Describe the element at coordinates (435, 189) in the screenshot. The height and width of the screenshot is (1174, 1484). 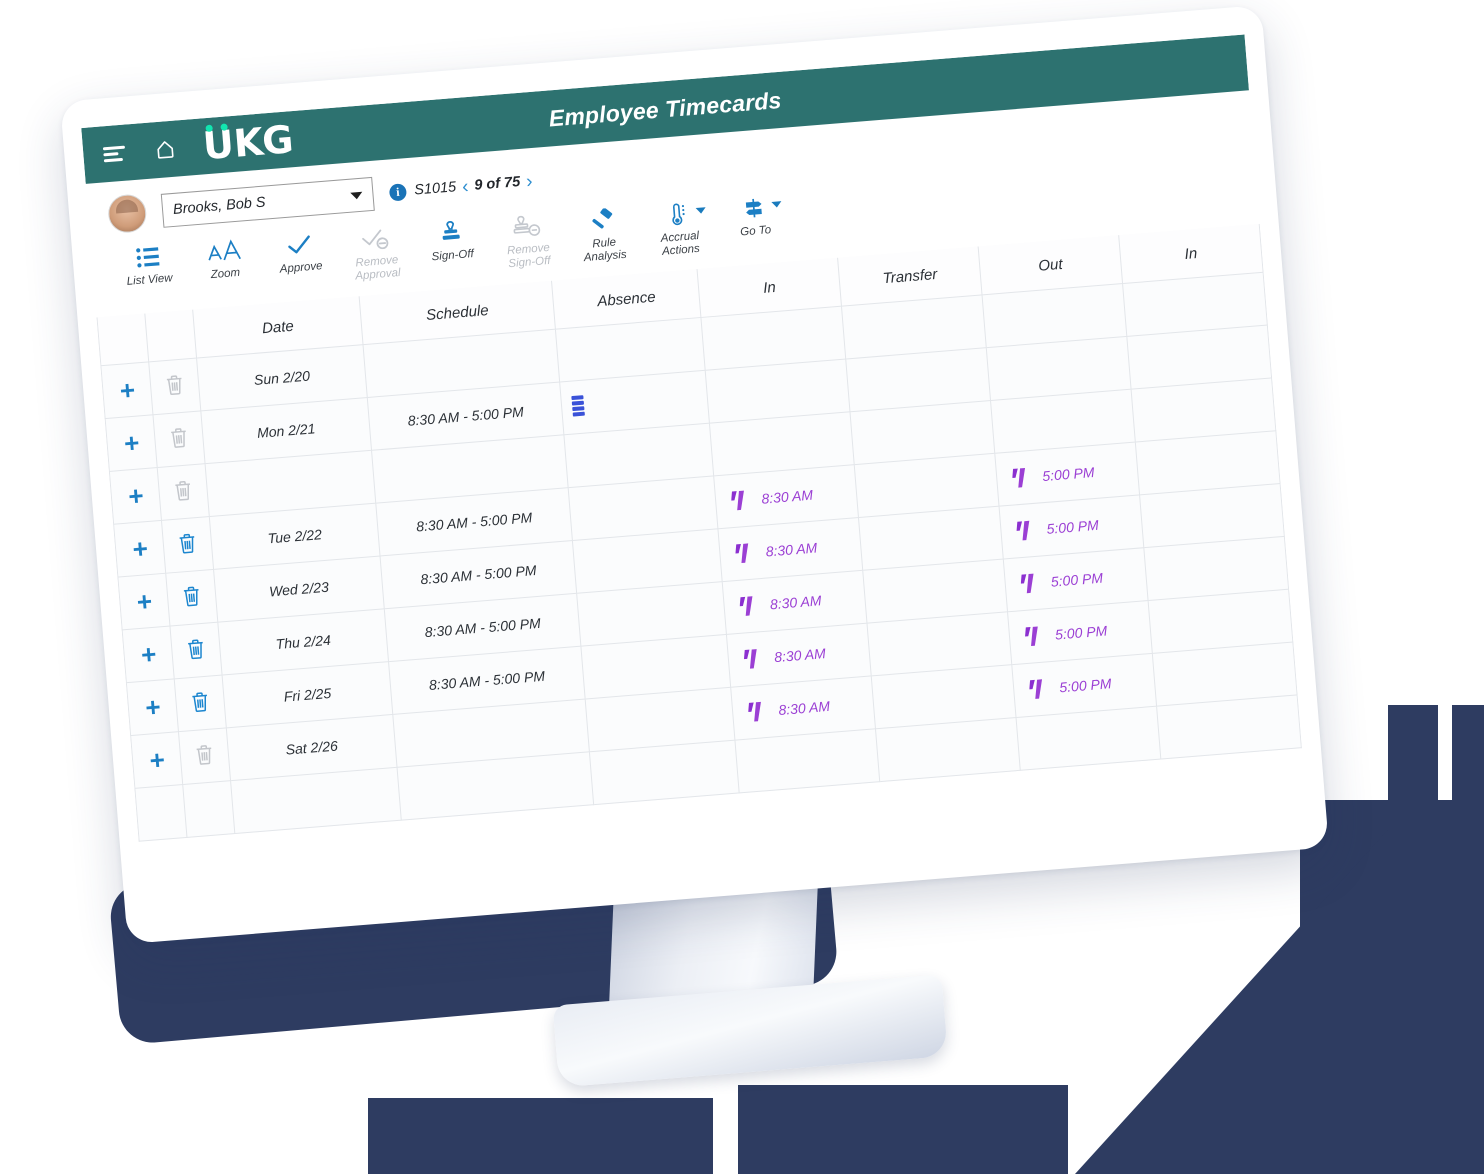
I see `employee-id: S1015` at that location.